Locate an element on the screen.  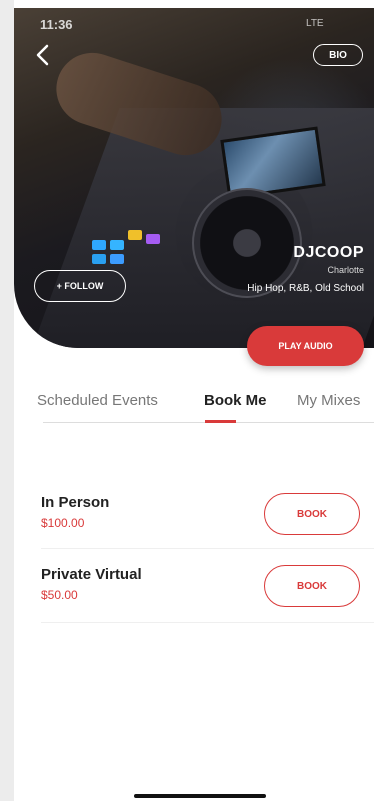
book-button-private-virtual: BOOK is located at coordinates (312, 586).